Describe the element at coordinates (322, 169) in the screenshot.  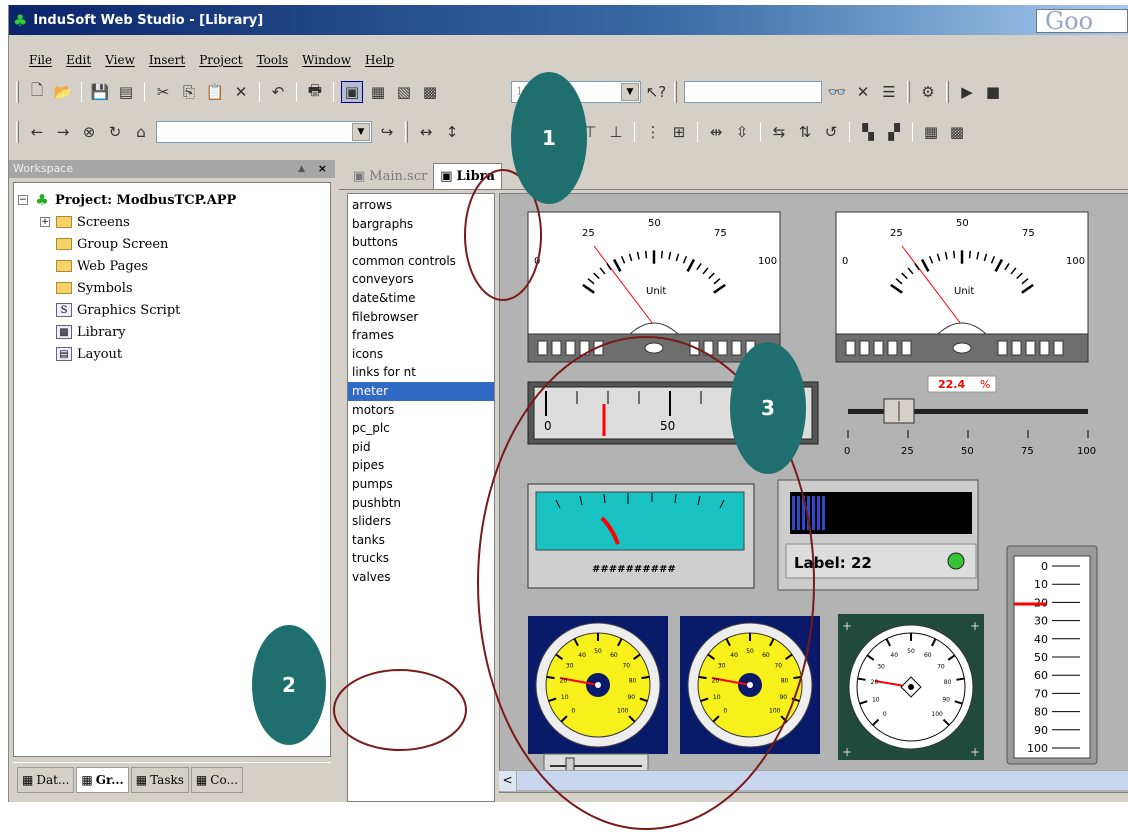
I see `close-icon: ×` at that location.